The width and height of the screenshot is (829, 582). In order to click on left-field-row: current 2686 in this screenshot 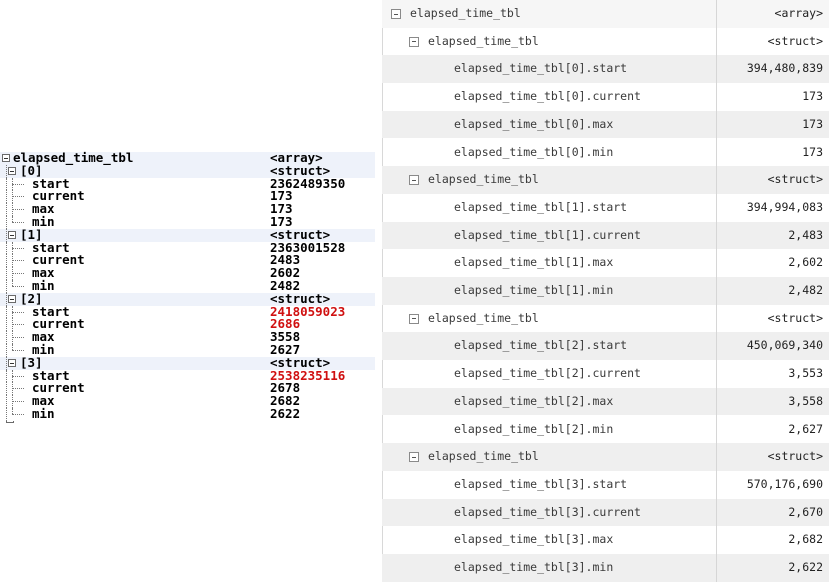, I will do `click(187, 325)`.